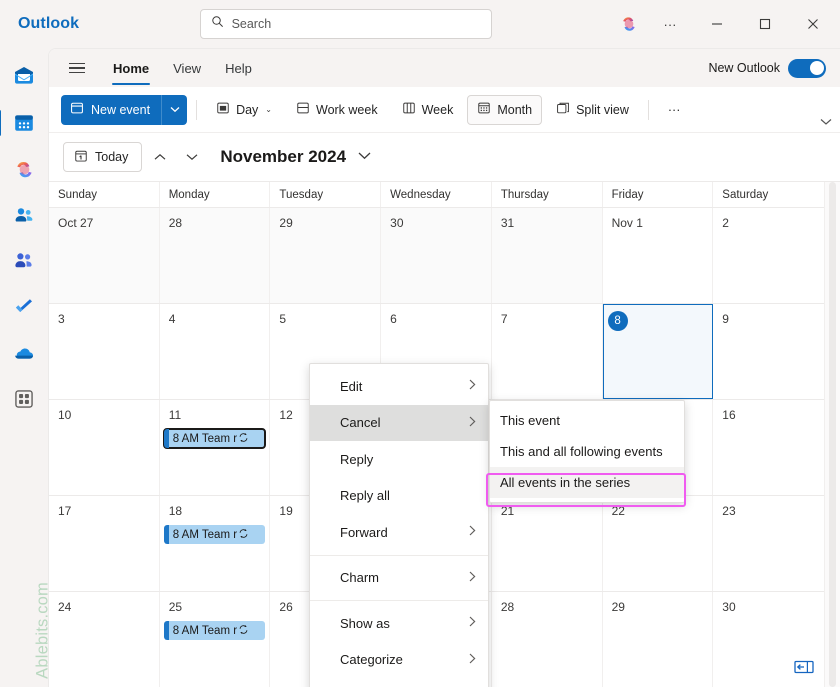  I want to click on new-outlook-area: New Outlook, so click(774, 68).